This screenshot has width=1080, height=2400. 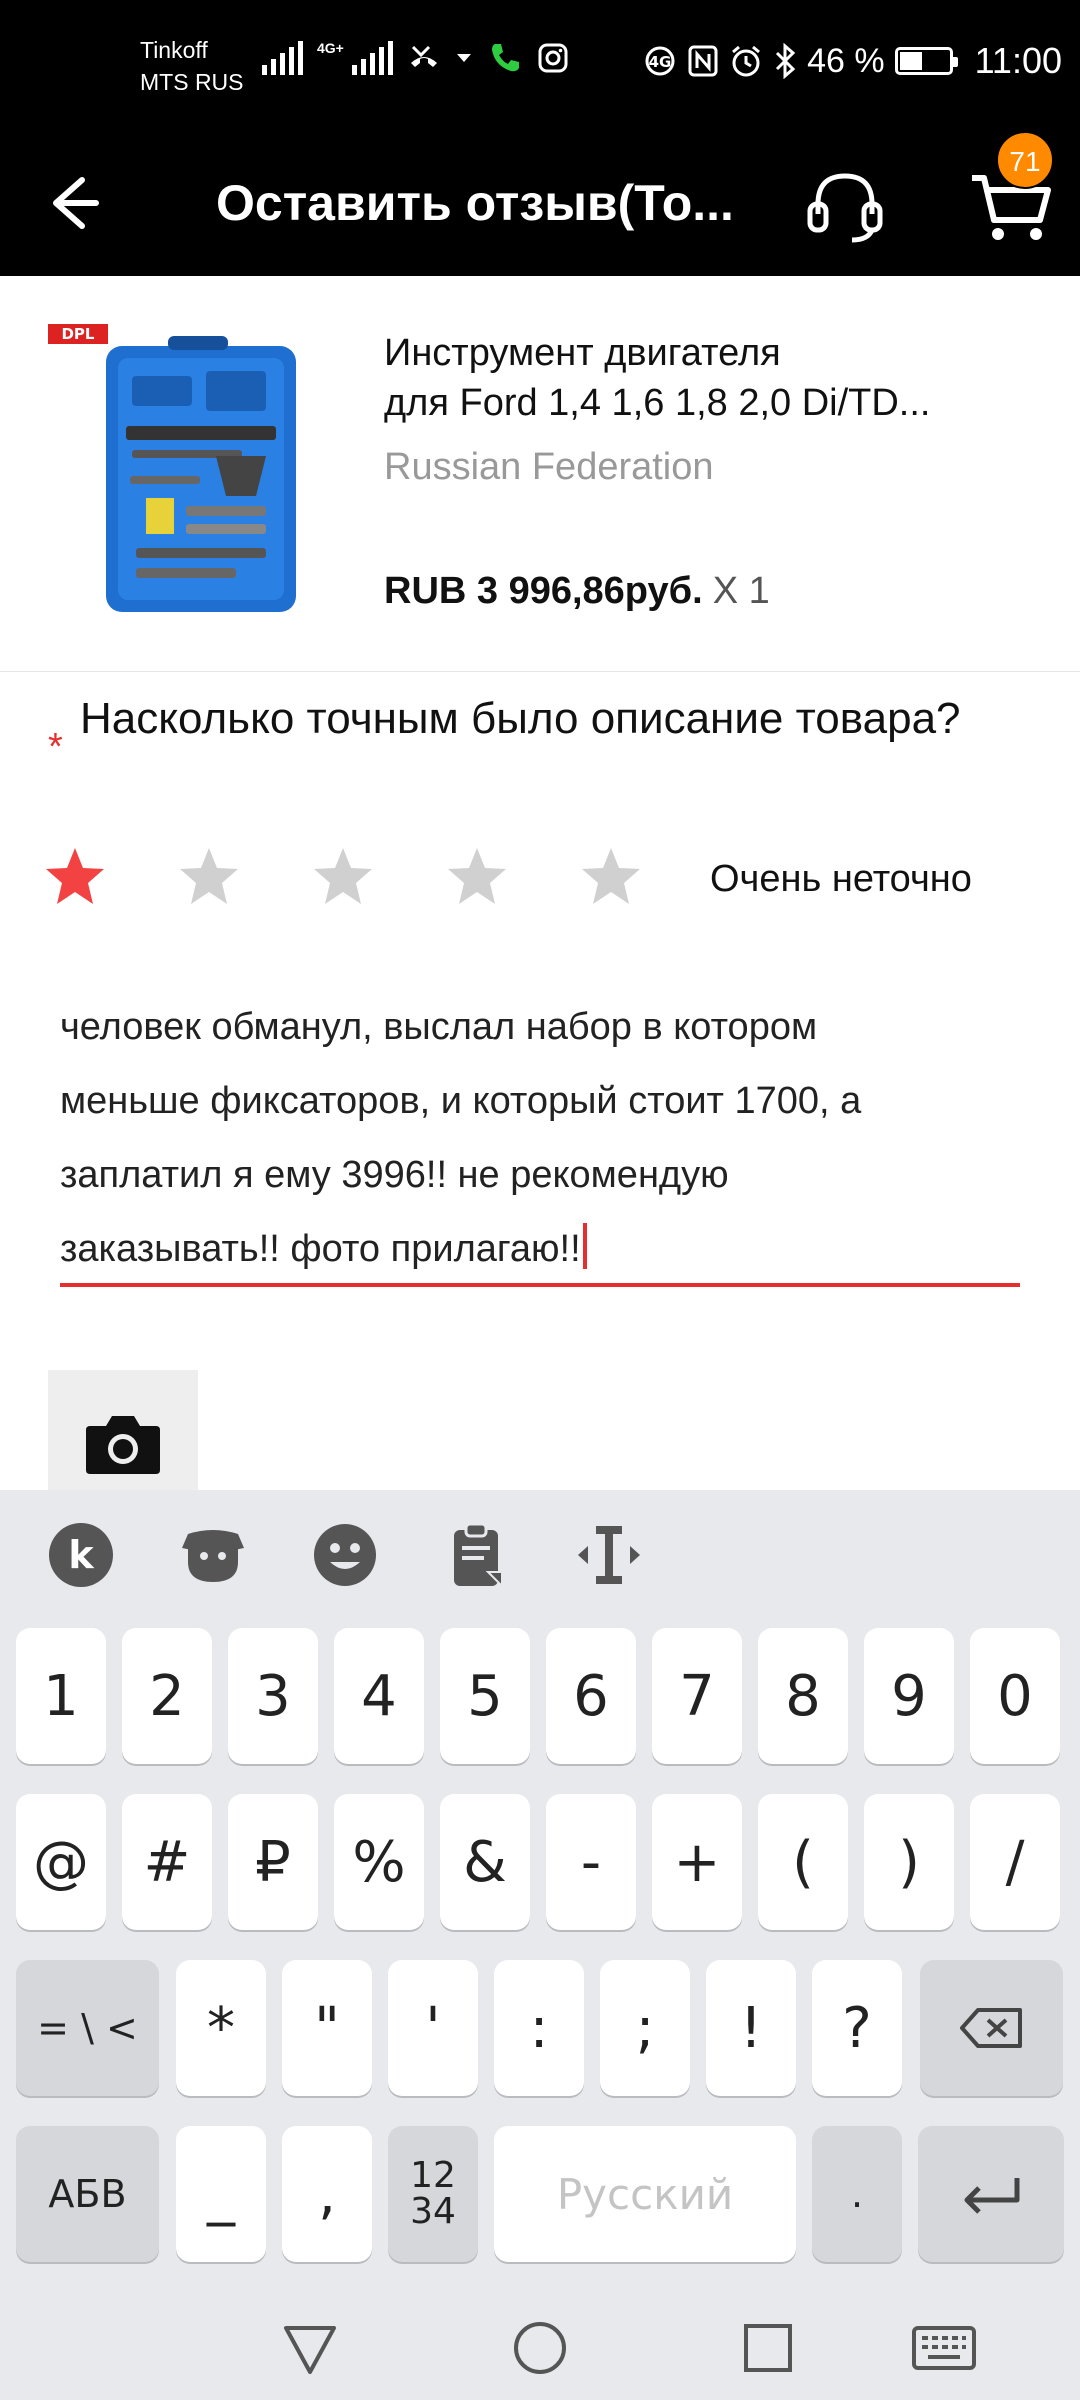 I want to click on required-mark: *, so click(x=55, y=747).